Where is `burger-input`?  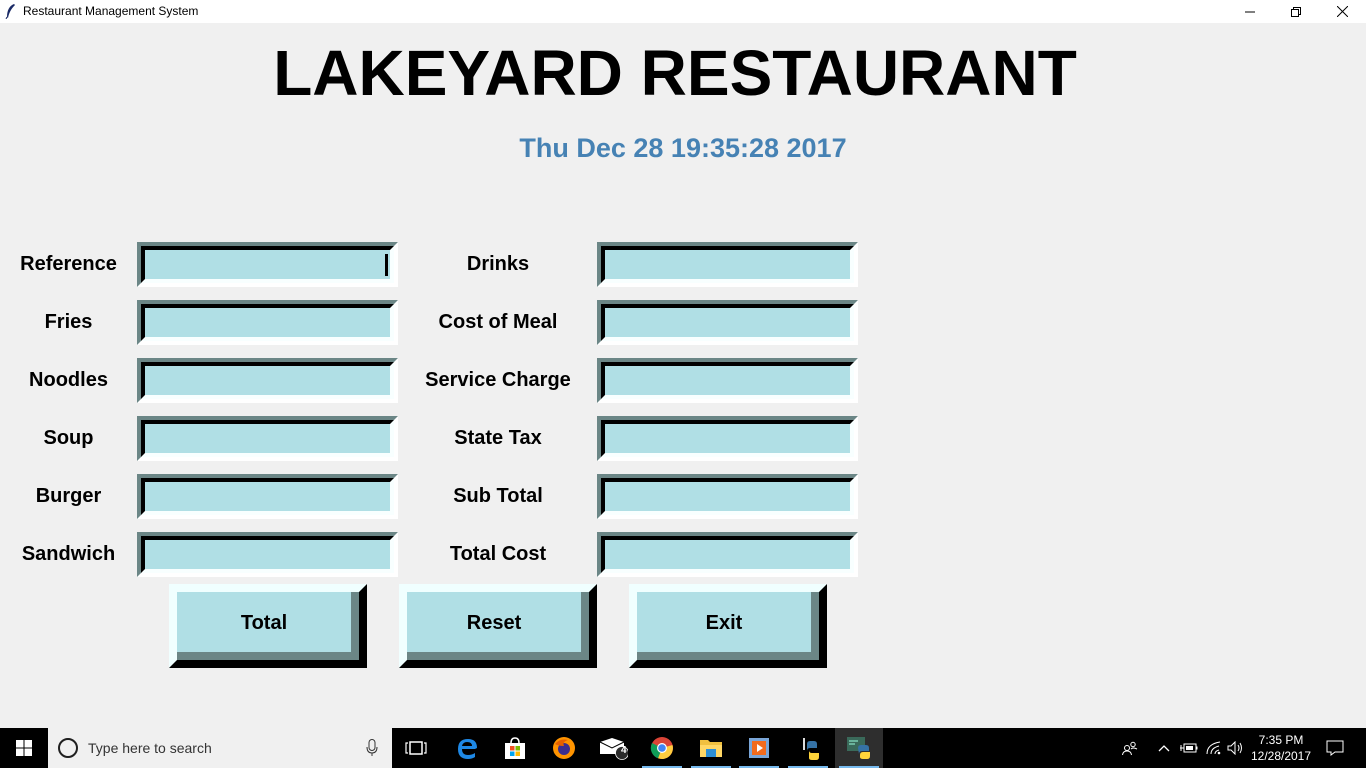
burger-input is located at coordinates (267, 496).